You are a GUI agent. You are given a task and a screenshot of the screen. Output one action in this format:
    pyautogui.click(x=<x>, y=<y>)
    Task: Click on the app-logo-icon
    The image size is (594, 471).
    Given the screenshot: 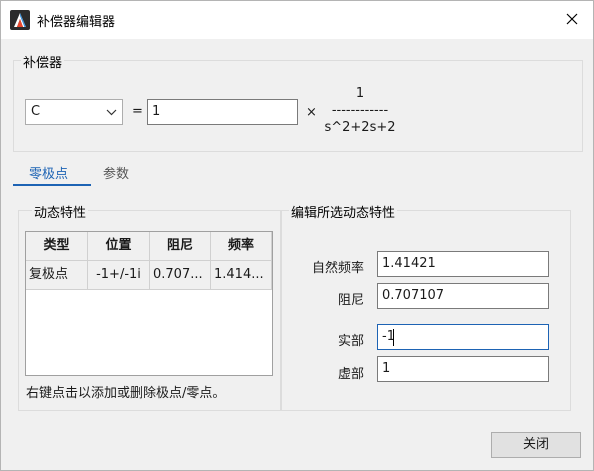 What is the action you would take?
    pyautogui.click(x=20, y=20)
    